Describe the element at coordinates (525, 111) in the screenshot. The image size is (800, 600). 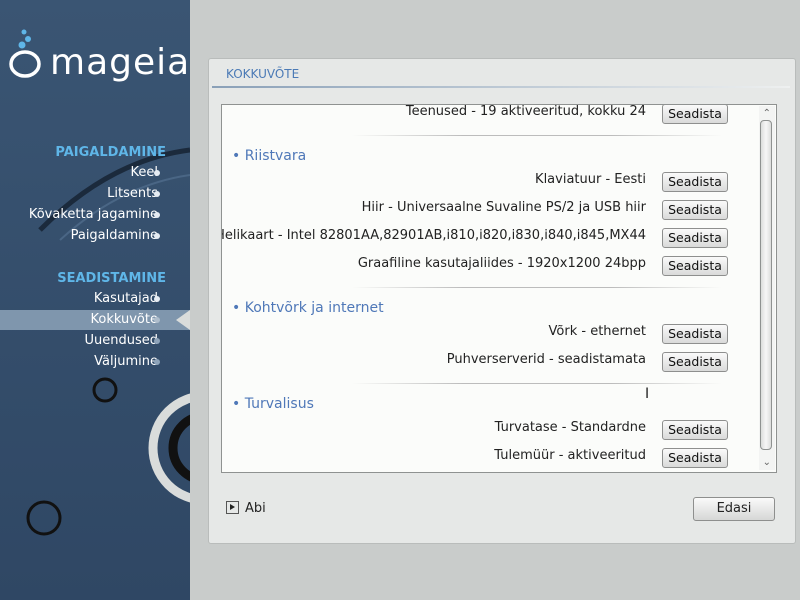
I see `row-label-teenused: Teenused - 19 aktiveeritud, kokku 24` at that location.